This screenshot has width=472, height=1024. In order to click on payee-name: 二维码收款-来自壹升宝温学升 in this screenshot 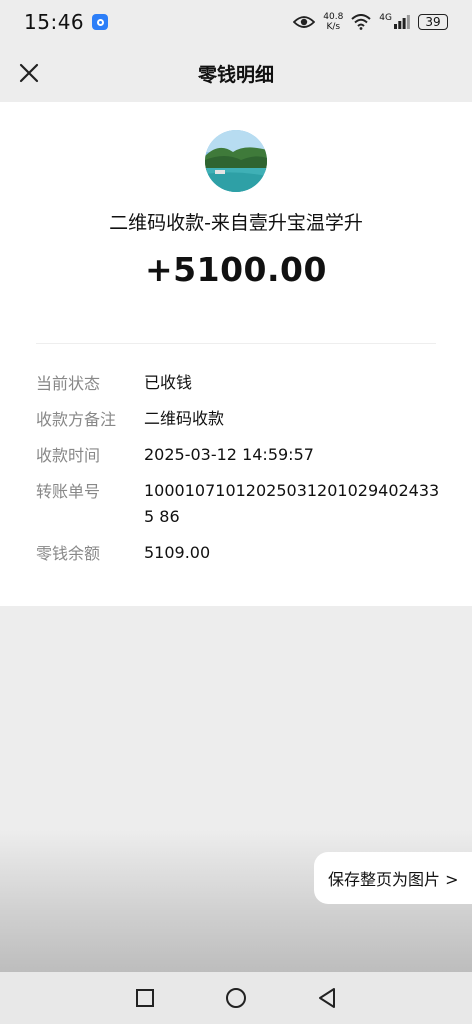, I will do `click(236, 223)`.